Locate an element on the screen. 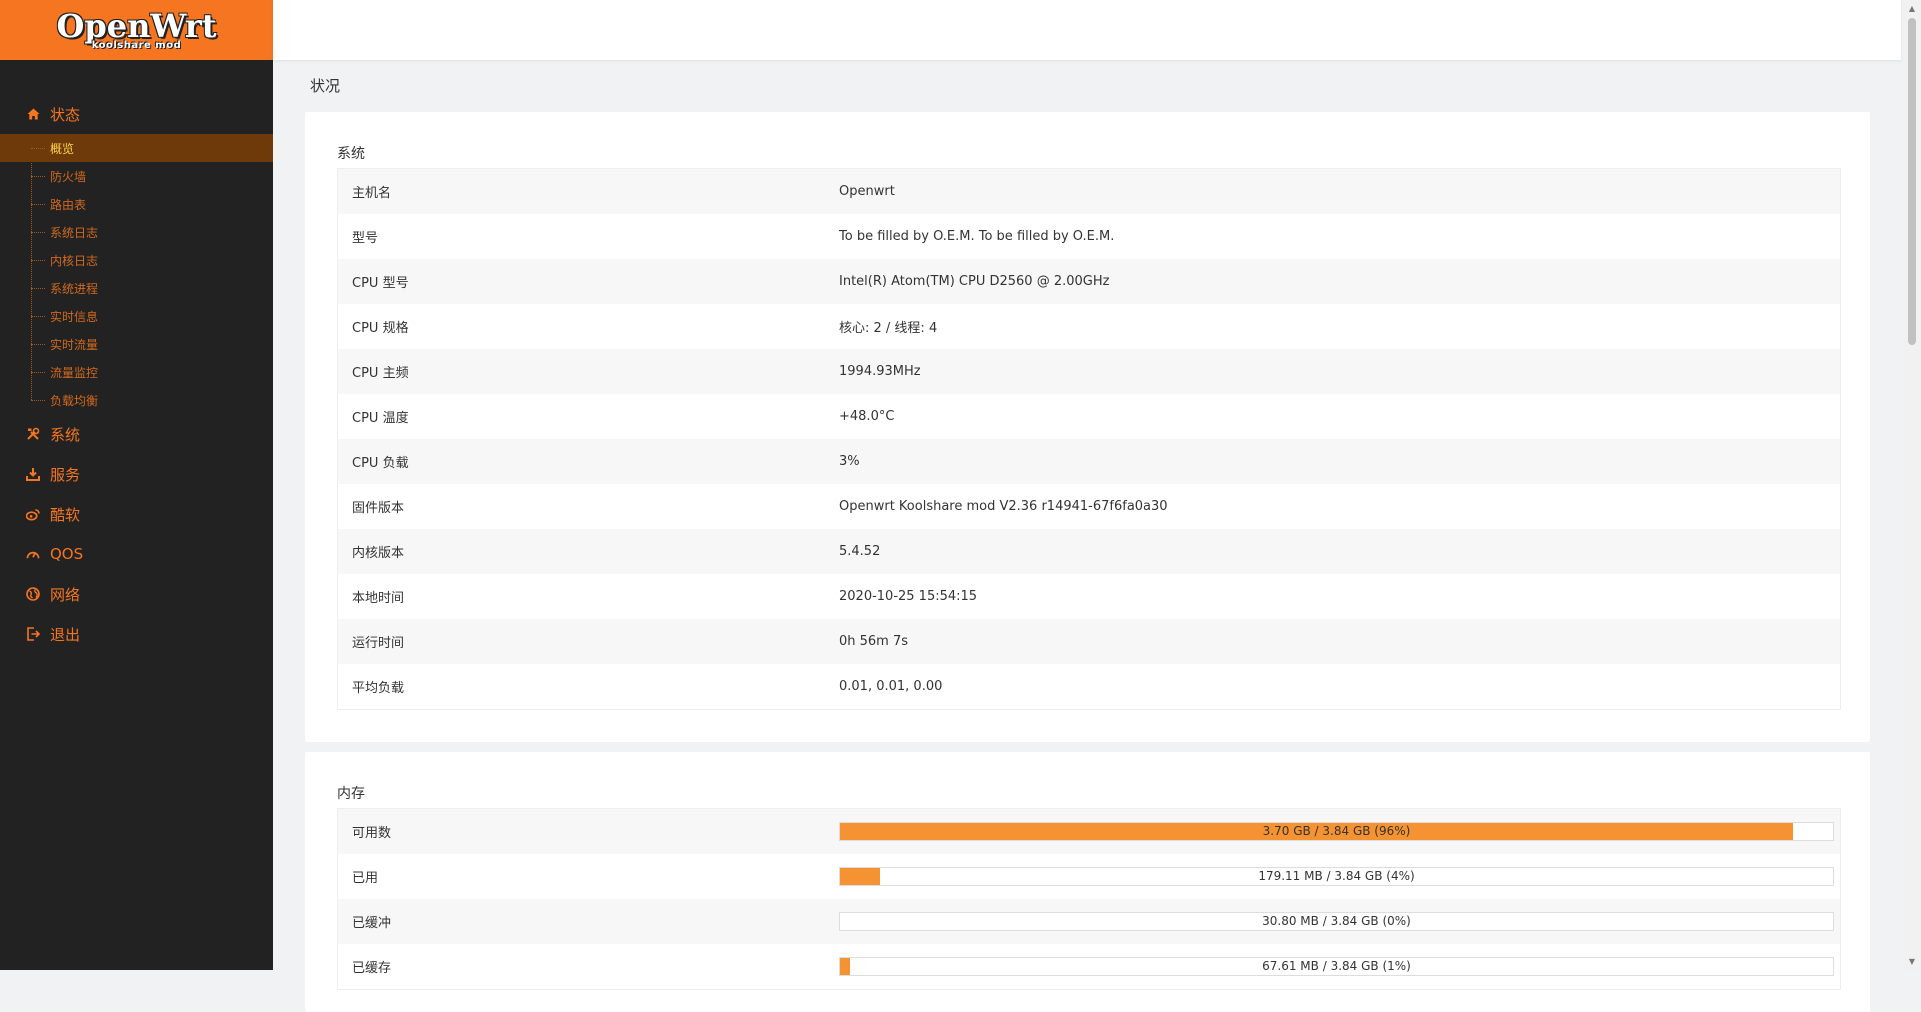 Image resolution: width=1921 pixels, height=1012 pixels. memory-progress-text: 30.80 MB / 3.84 GB (0%) is located at coordinates (1336, 921).